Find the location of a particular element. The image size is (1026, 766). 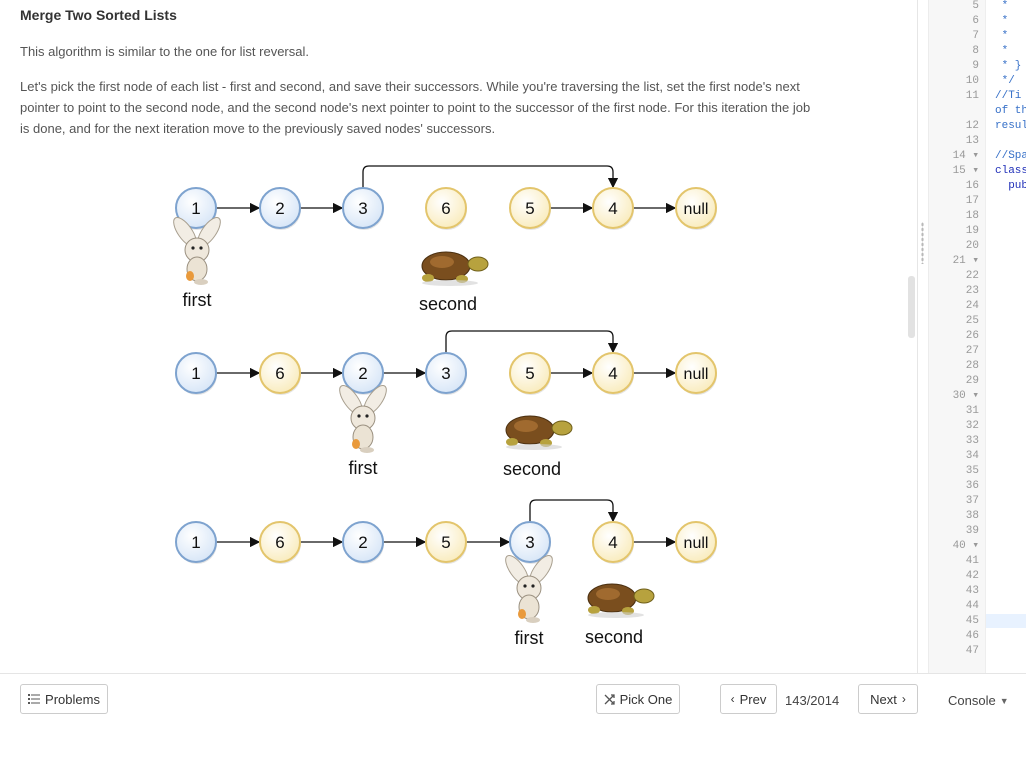

problems-label: Problems is located at coordinates (72, 699).